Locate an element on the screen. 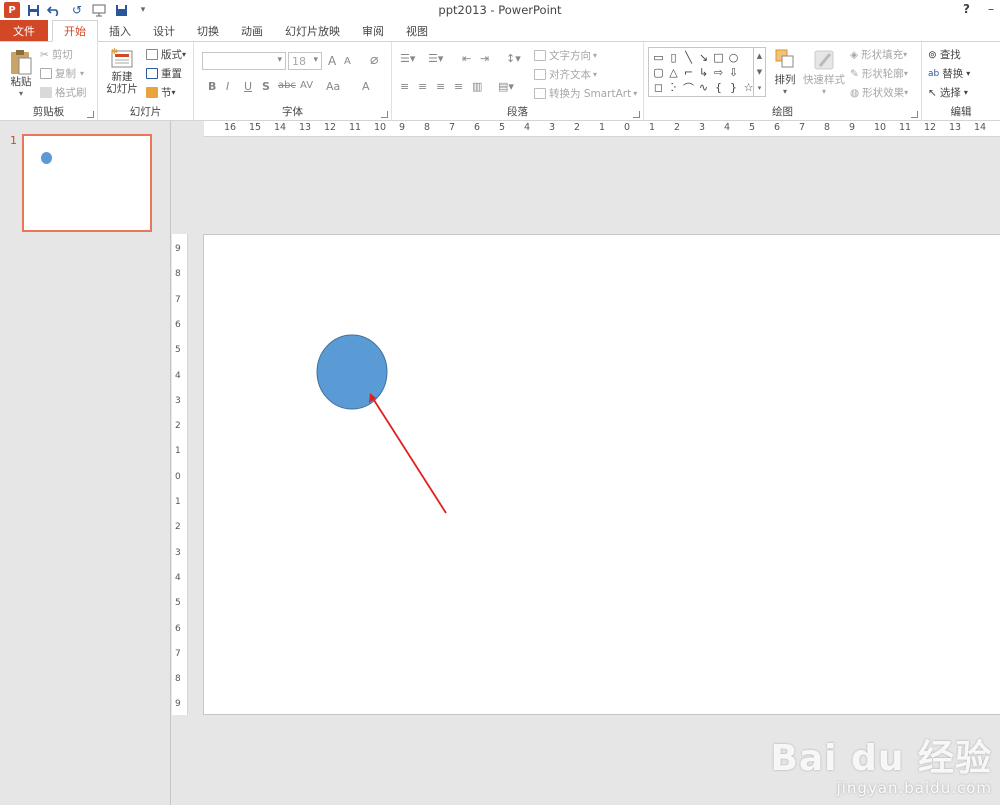  distributed-icon: ▥ is located at coordinates (477, 86).